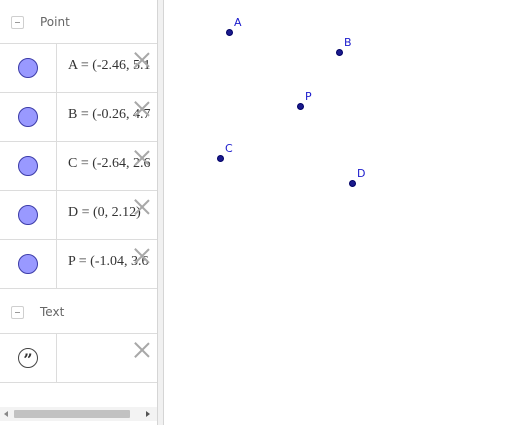 The image size is (527, 425). Describe the element at coordinates (78, 68) in the screenshot. I see `algebra-row-point-a: A = (-2.46, 5.1` at that location.